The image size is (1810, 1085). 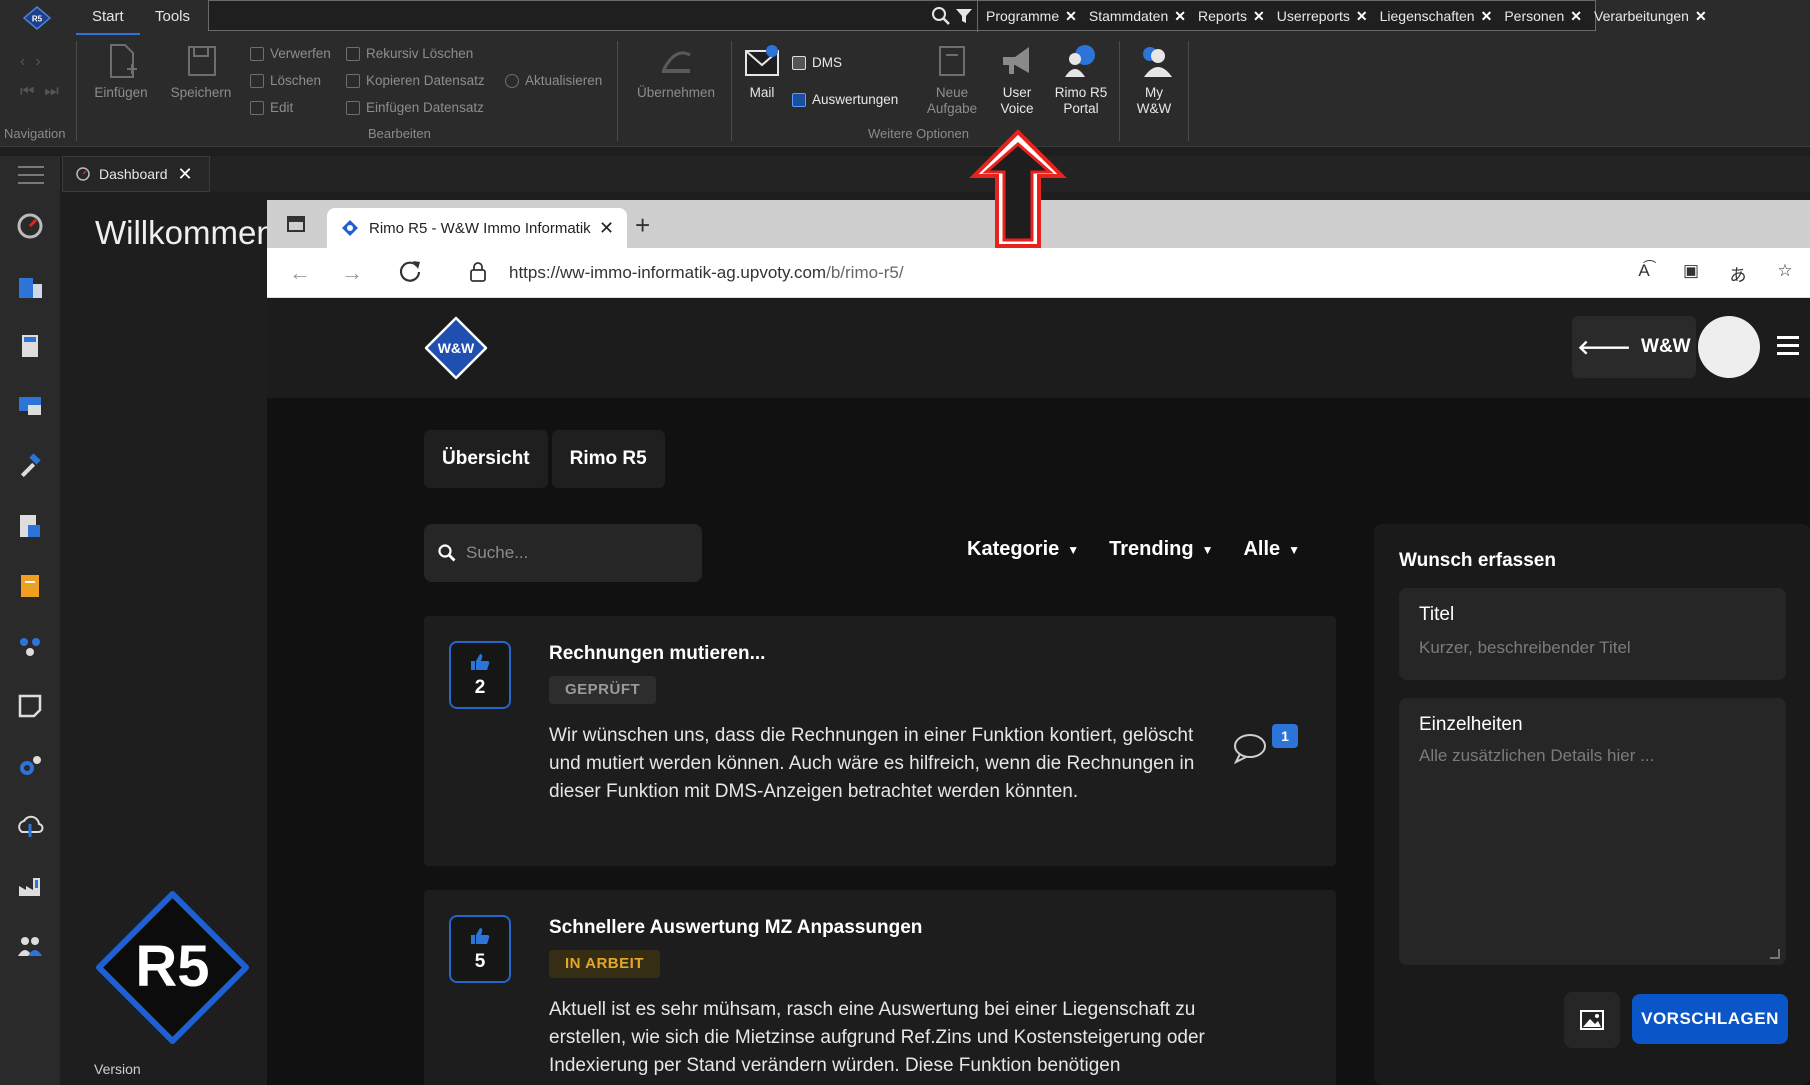 I want to click on chip-personen: Personen ✕, so click(x=1543, y=16).